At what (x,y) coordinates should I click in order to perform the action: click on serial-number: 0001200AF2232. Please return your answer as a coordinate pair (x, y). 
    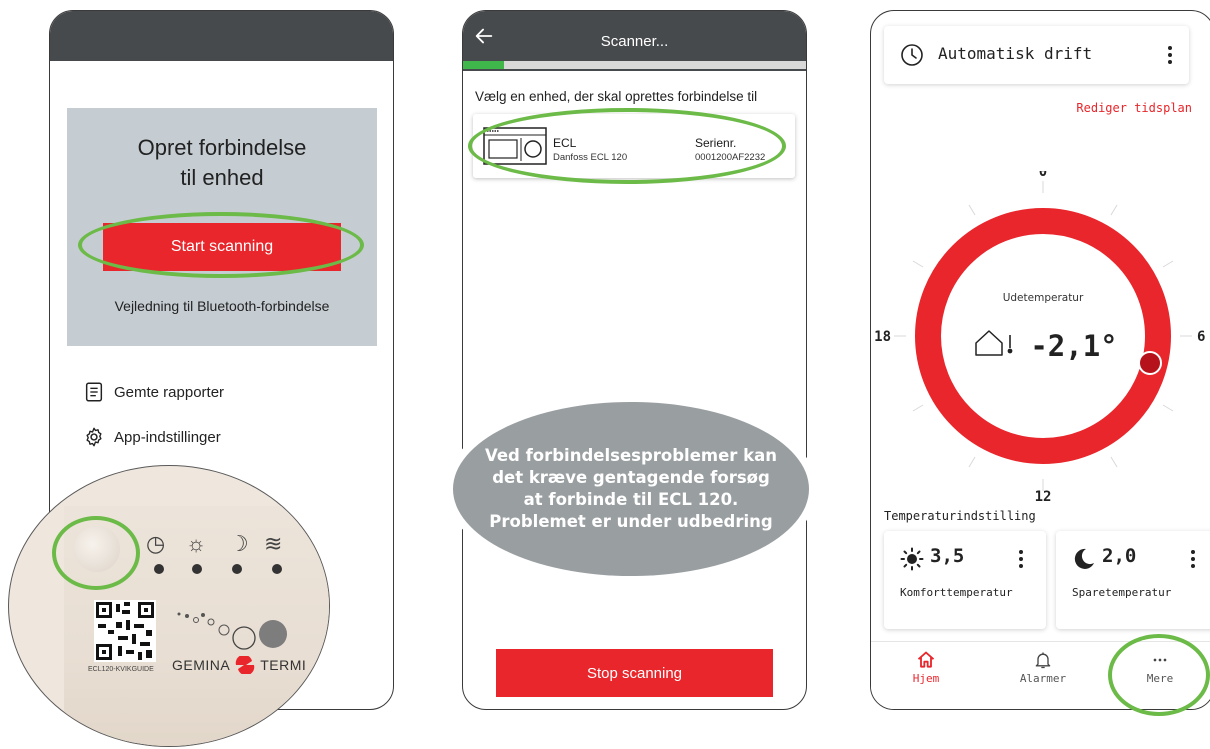
    Looking at the image, I should click on (730, 157).